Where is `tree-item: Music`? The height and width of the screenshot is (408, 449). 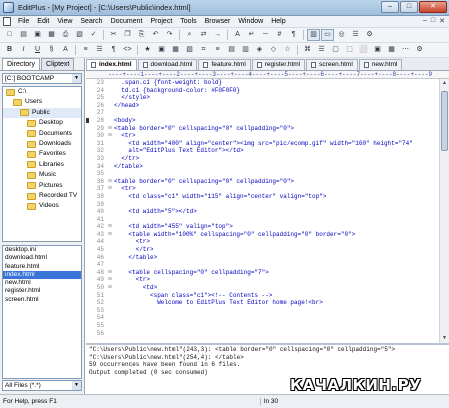 tree-item: Music is located at coordinates (42, 175).